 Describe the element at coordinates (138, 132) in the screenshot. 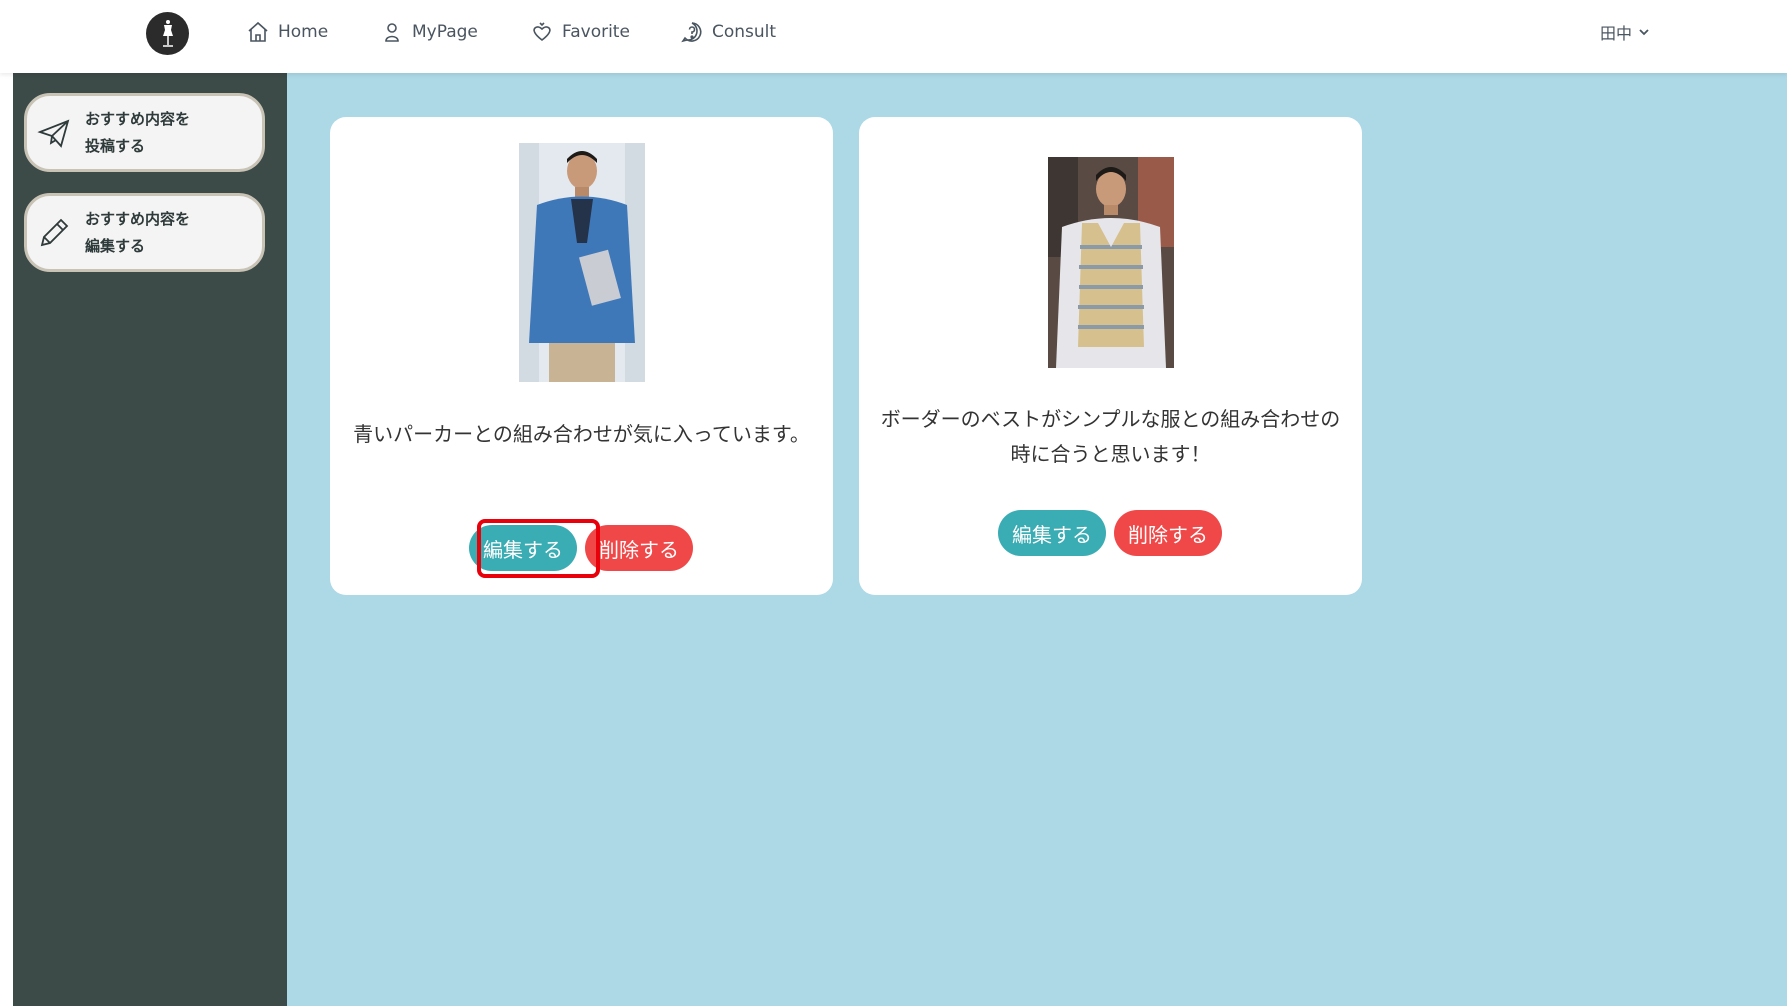

I see `sidebar-post-label: おすすめ内容を 投稿する` at that location.